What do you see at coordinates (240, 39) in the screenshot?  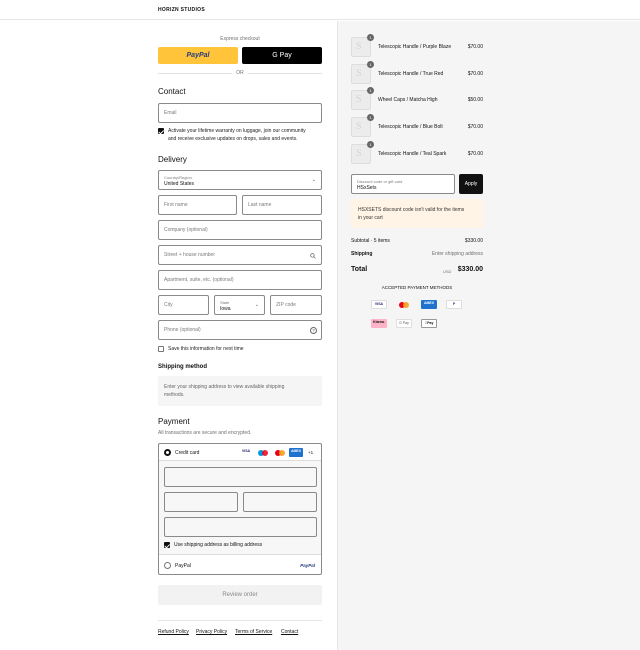 I see `express-checkout-title: Express checkout` at bounding box center [240, 39].